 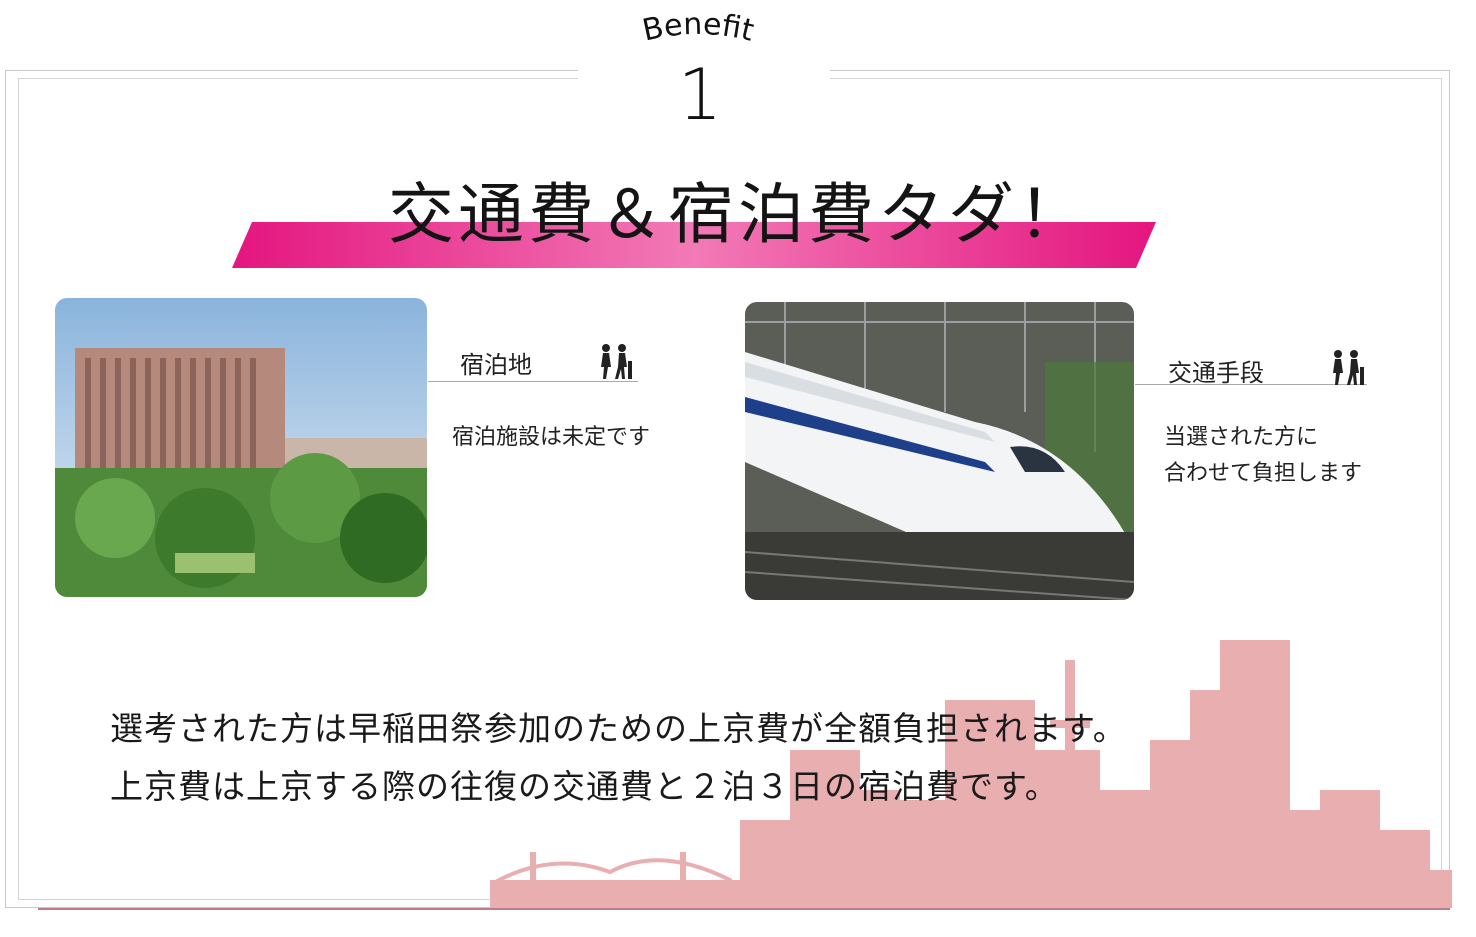 I want to click on transport-label: 交通手段, so click(x=1216, y=373).